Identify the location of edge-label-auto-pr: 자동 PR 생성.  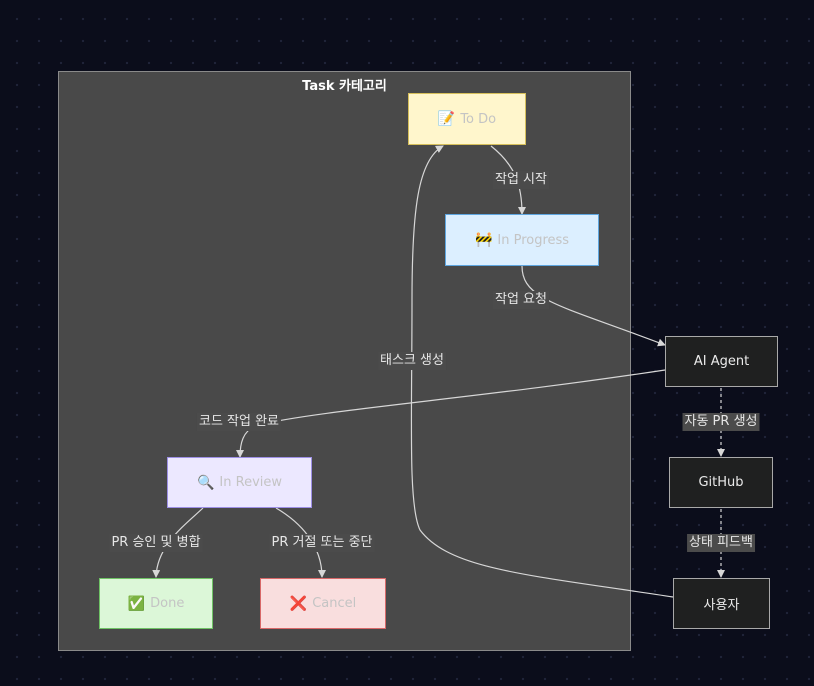
(721, 422).